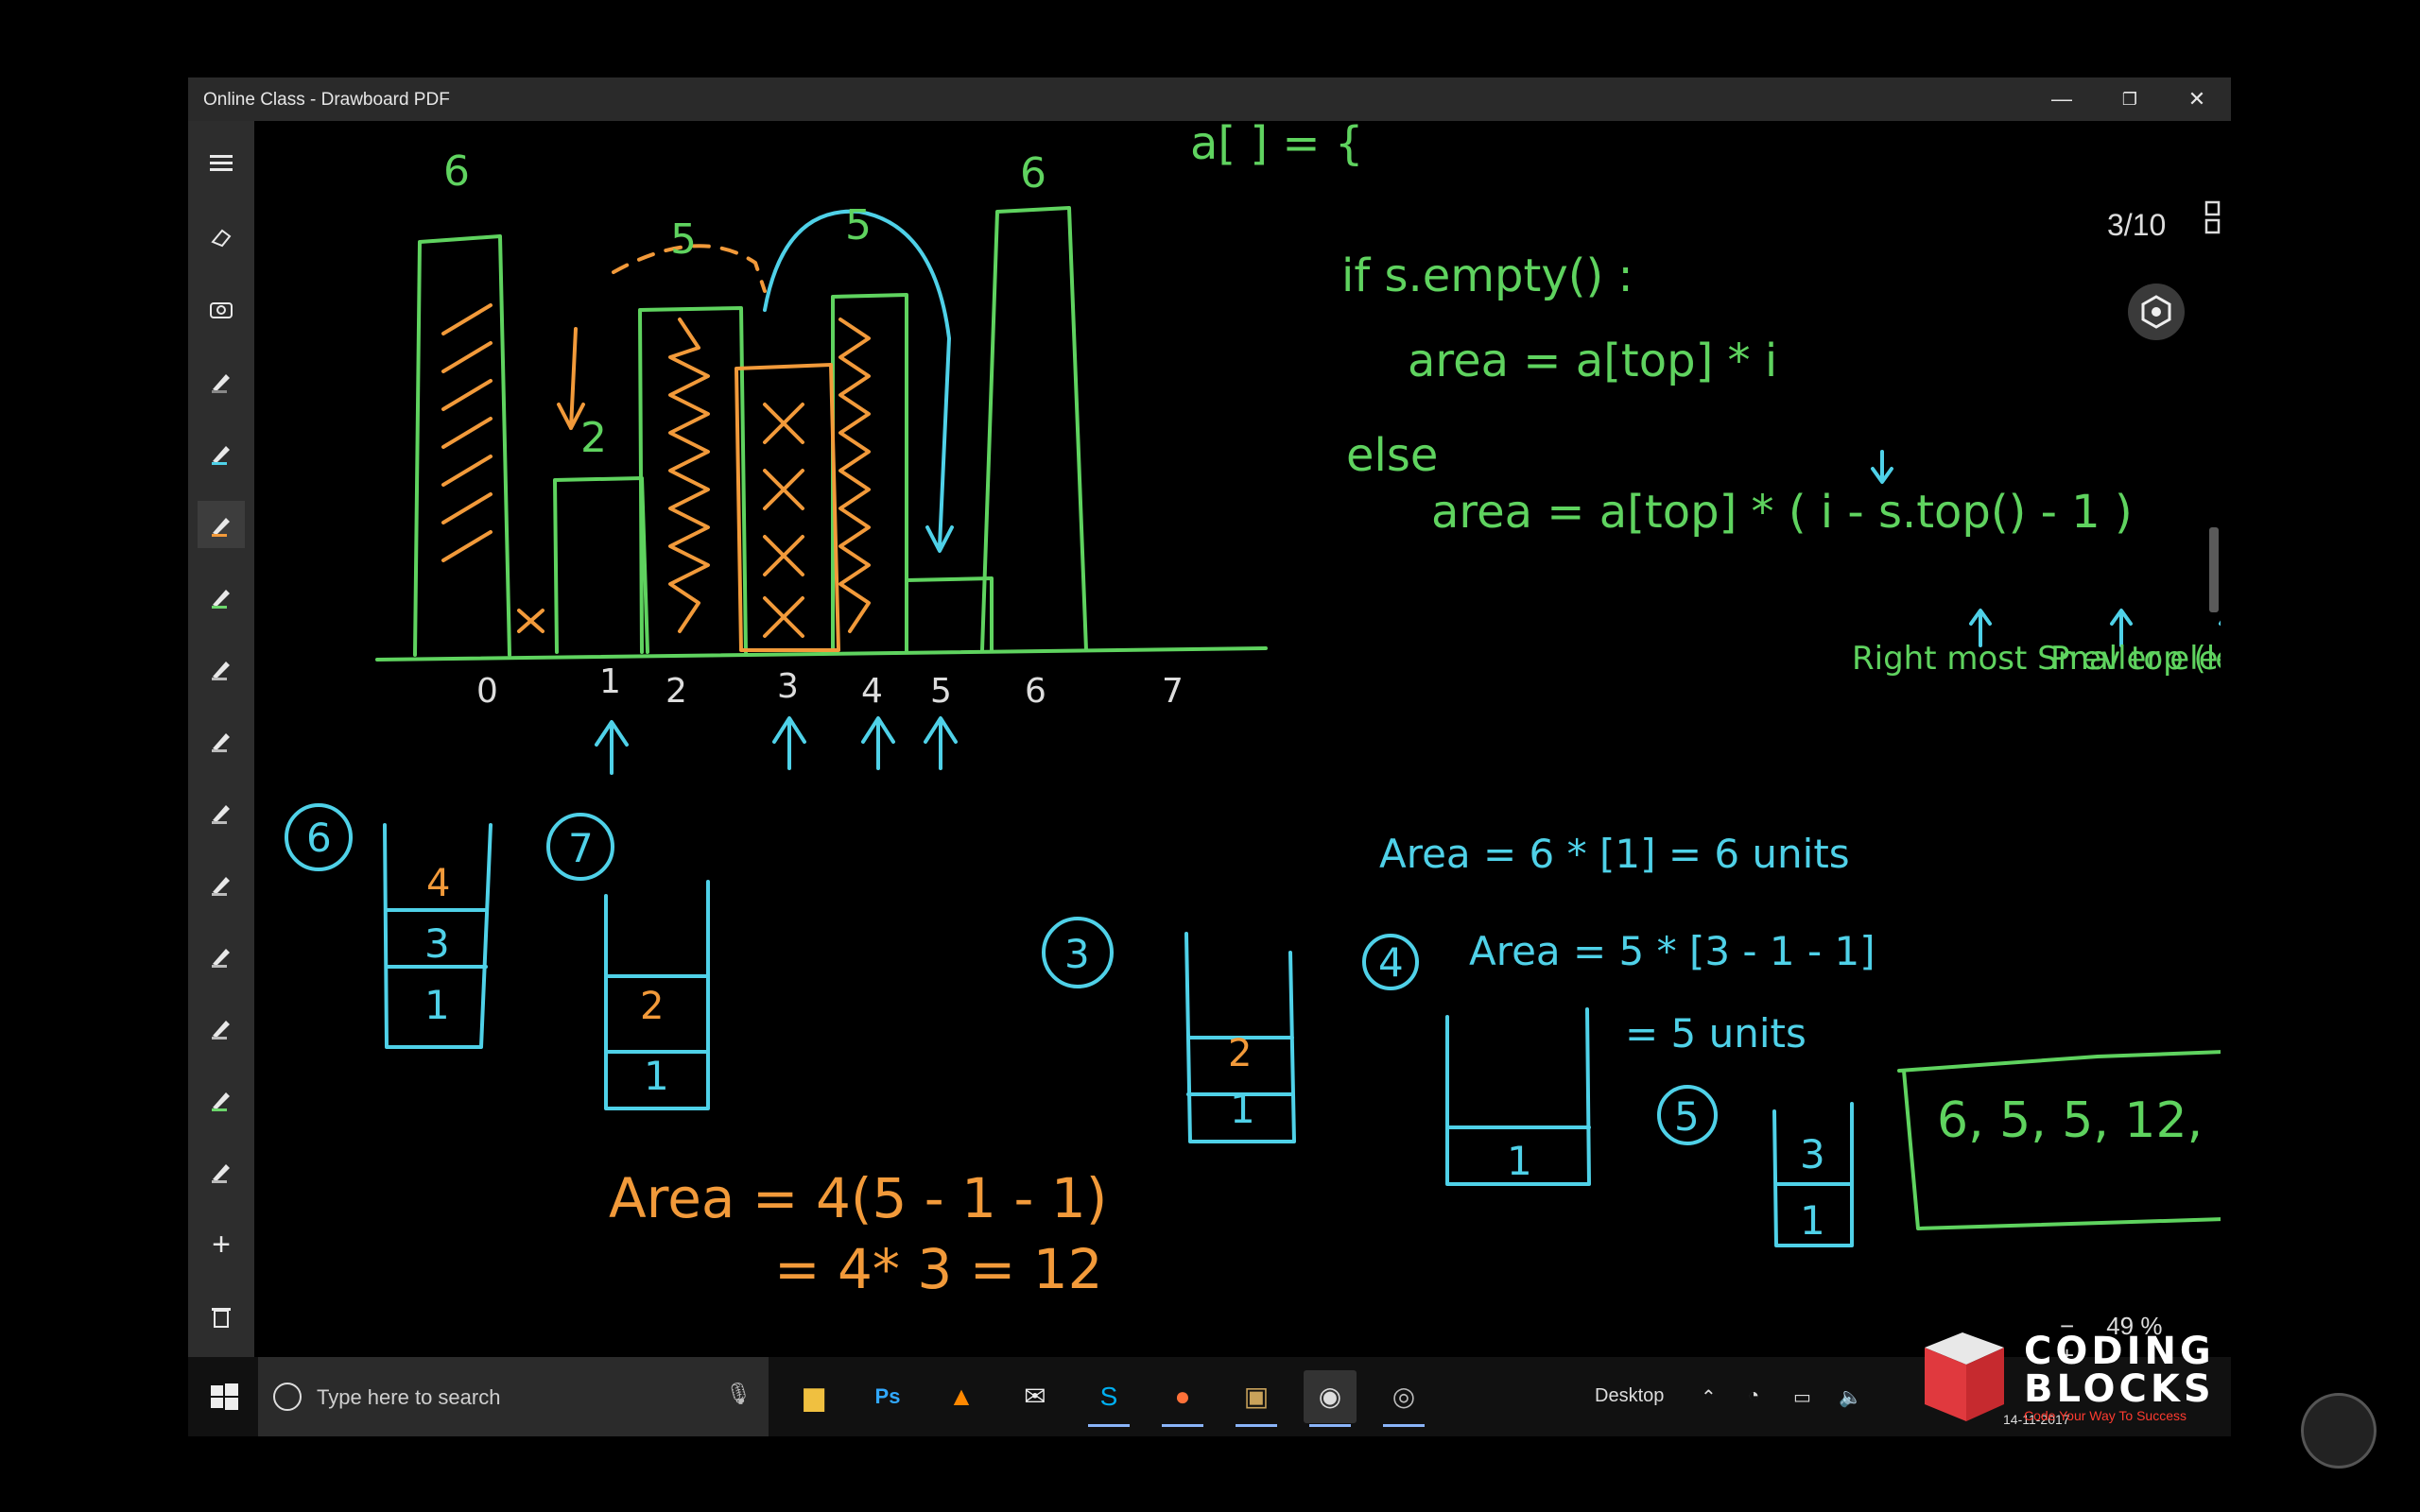 This screenshot has height=1512, width=2420. I want to click on settings-fab-button, so click(2156, 312).